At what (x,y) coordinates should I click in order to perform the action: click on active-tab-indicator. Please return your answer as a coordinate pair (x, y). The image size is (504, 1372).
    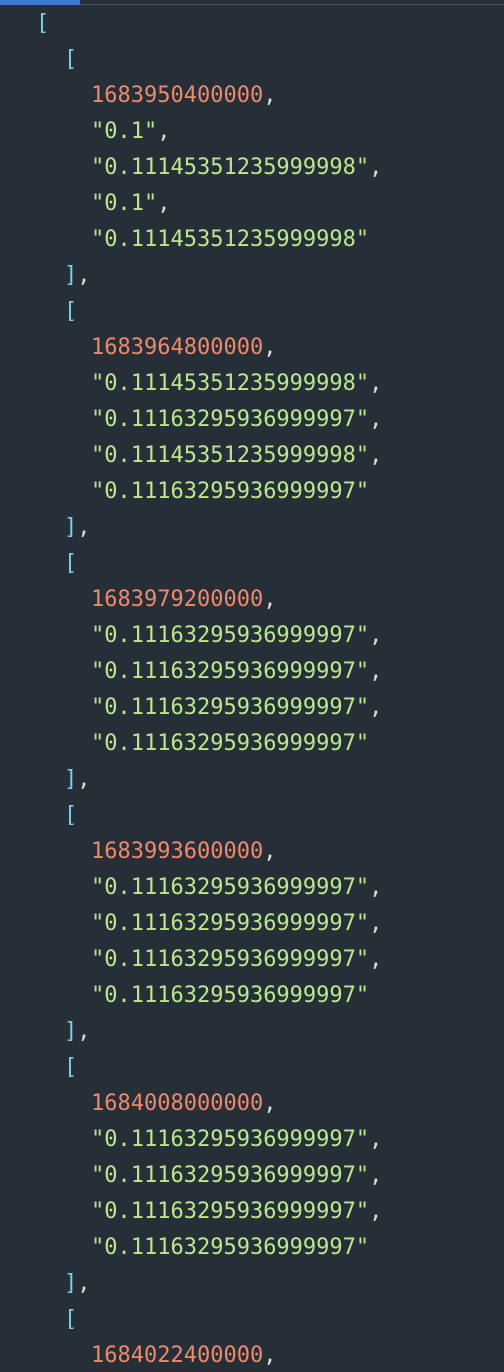
    Looking at the image, I should click on (40, 2).